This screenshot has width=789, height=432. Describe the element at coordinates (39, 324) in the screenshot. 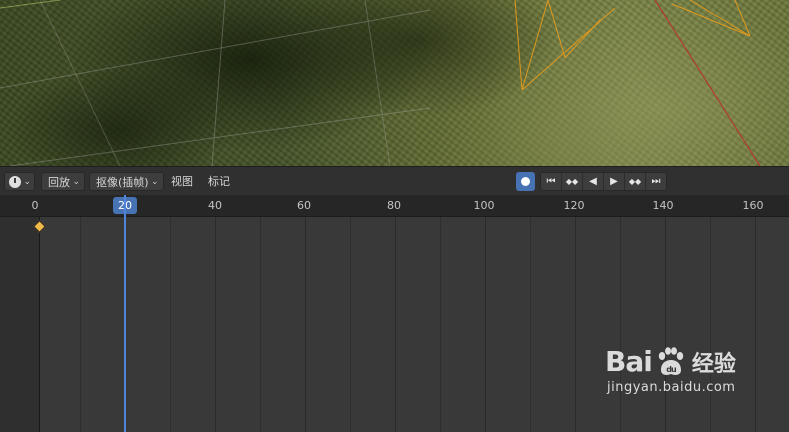

I see `scene-start-line` at that location.